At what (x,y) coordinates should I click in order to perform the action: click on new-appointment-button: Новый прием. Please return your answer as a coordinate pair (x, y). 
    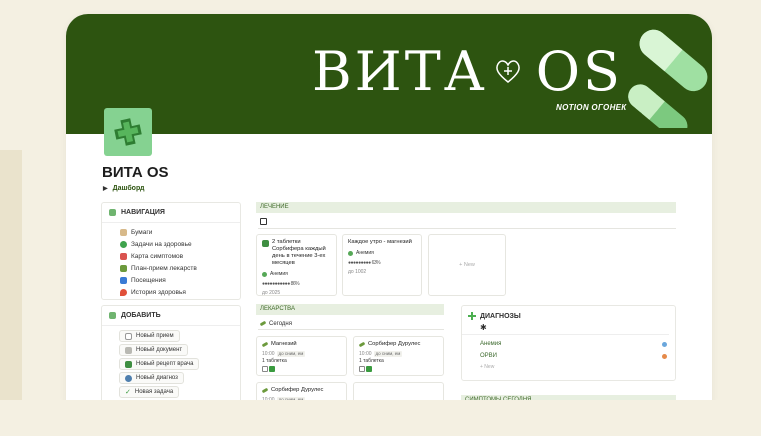
    Looking at the image, I should click on (149, 336).